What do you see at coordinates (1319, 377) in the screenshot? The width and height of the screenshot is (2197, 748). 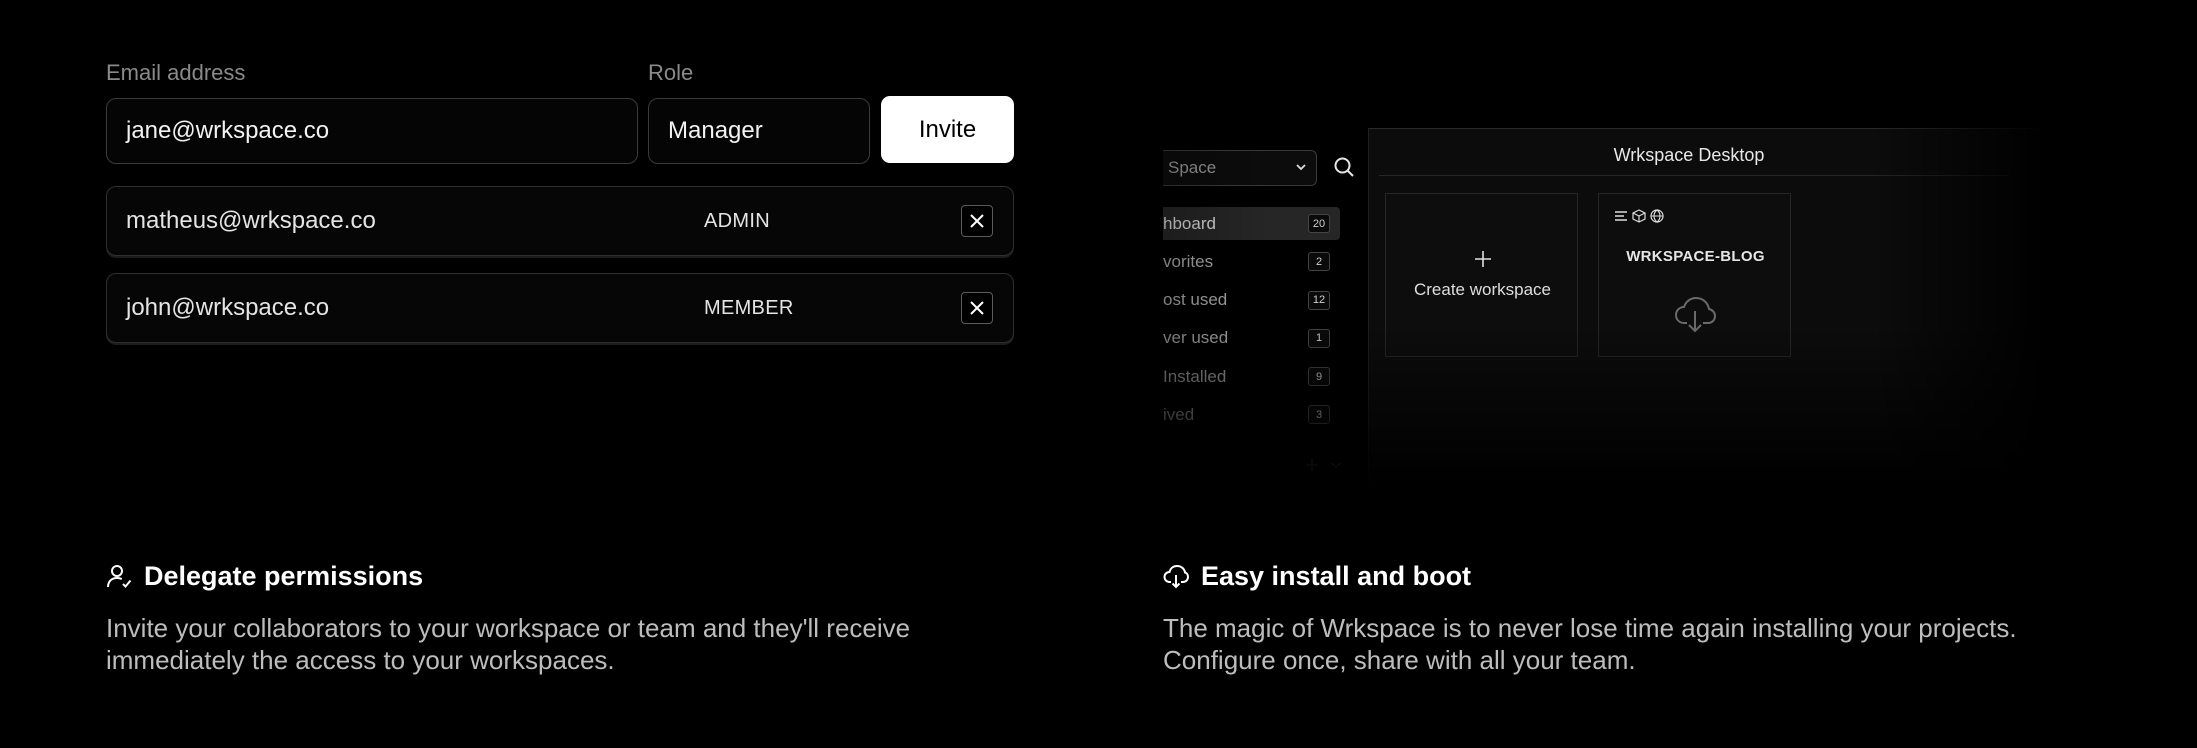 I see `nav-item-count: 9` at bounding box center [1319, 377].